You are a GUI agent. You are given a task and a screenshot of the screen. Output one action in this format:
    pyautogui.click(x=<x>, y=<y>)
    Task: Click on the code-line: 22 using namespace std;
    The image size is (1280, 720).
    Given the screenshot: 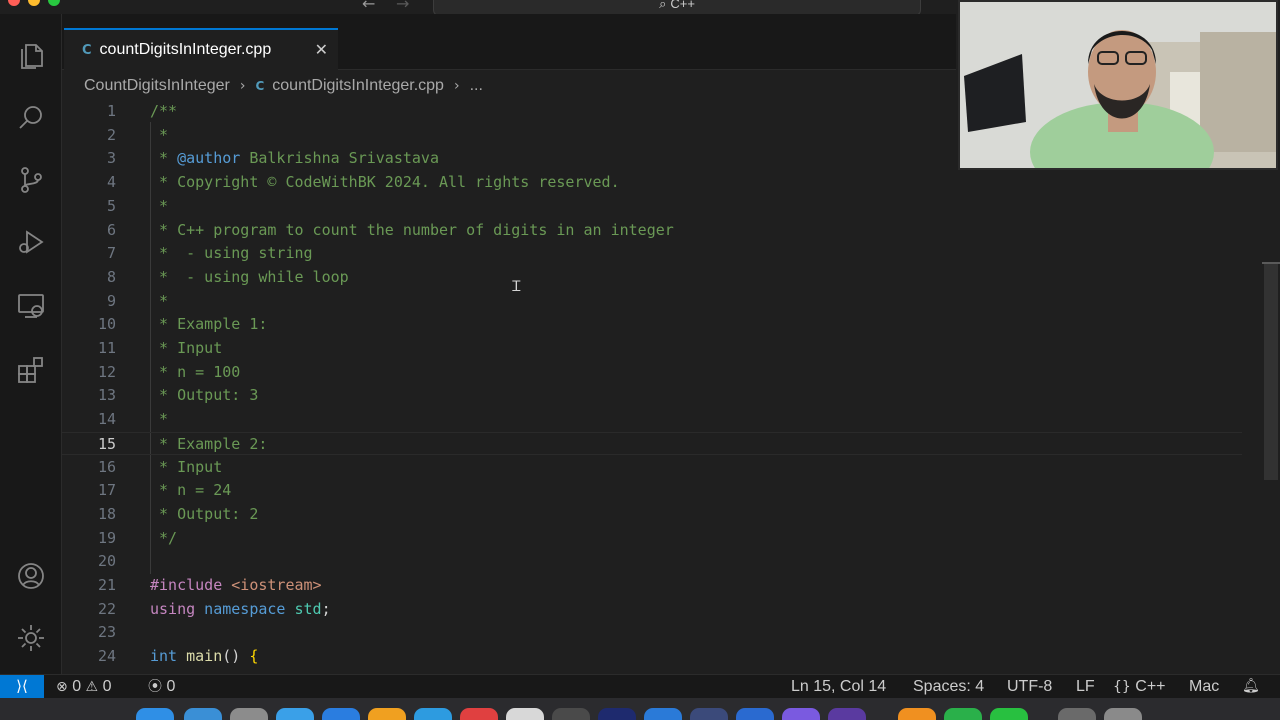 What is the action you would take?
    pyautogui.click(x=652, y=610)
    